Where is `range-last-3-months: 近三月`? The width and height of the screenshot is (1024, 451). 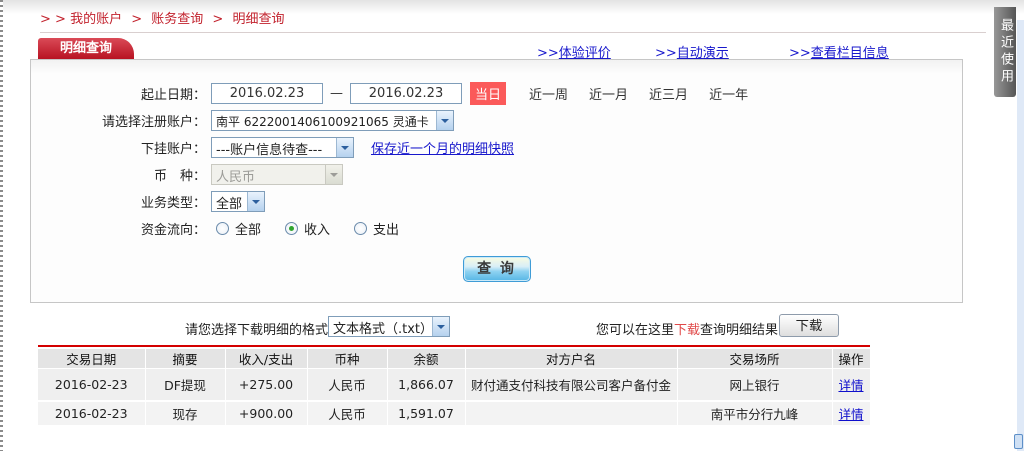 range-last-3-months: 近三月 is located at coordinates (668, 93).